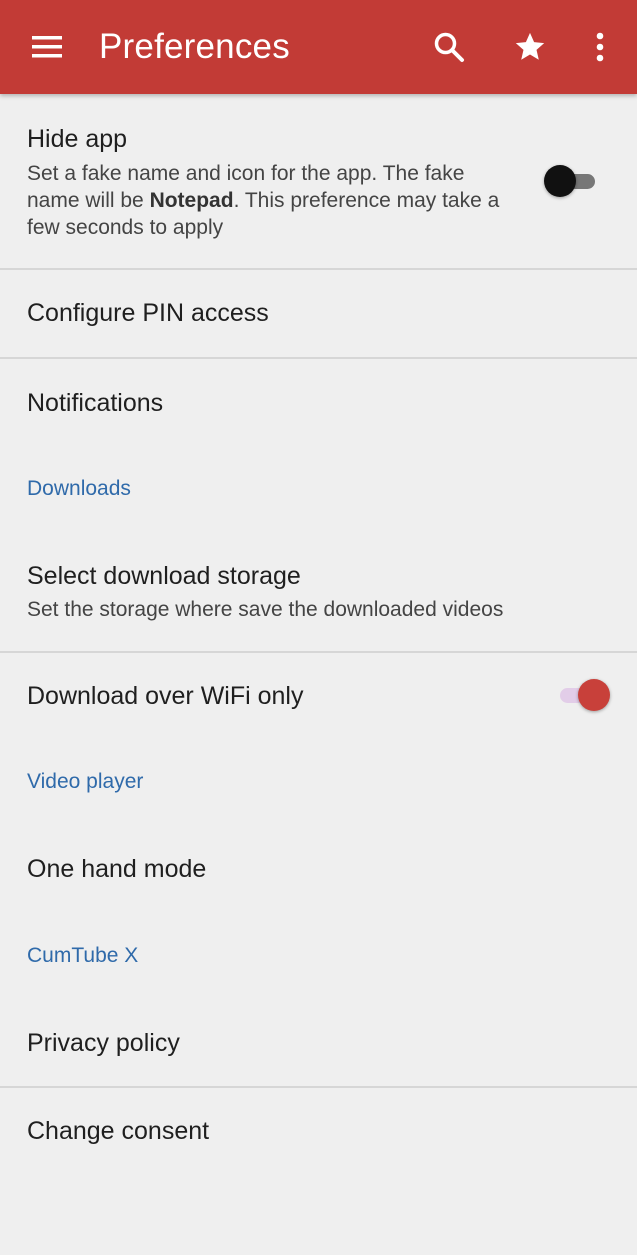 This screenshot has height=1255, width=637. I want to click on more-vert-icon, so click(600, 47).